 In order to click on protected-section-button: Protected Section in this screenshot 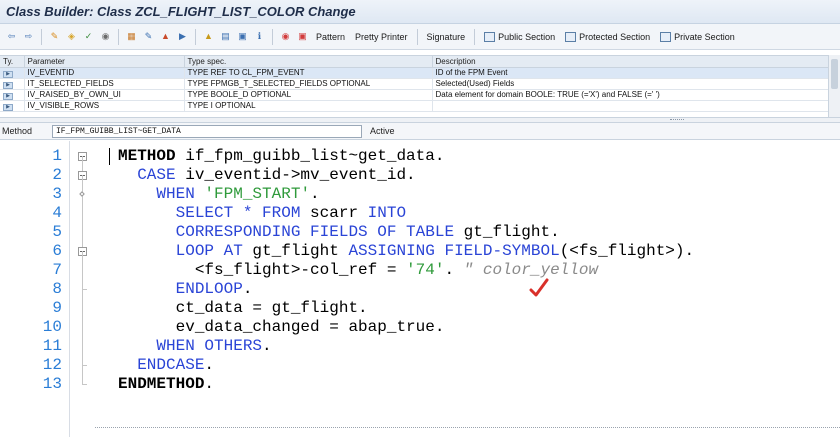, I will do `click(608, 36)`.